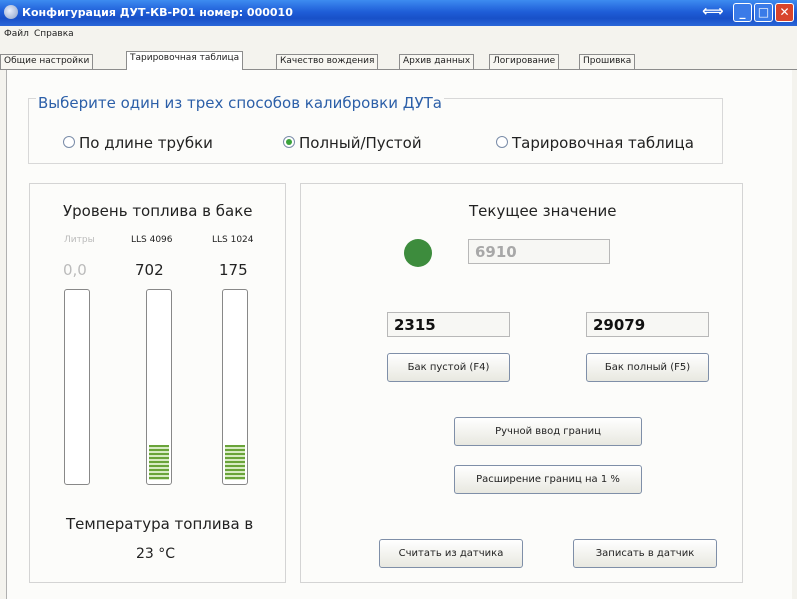  What do you see at coordinates (784, 12) in the screenshot?
I see `close-button: ✕` at bounding box center [784, 12].